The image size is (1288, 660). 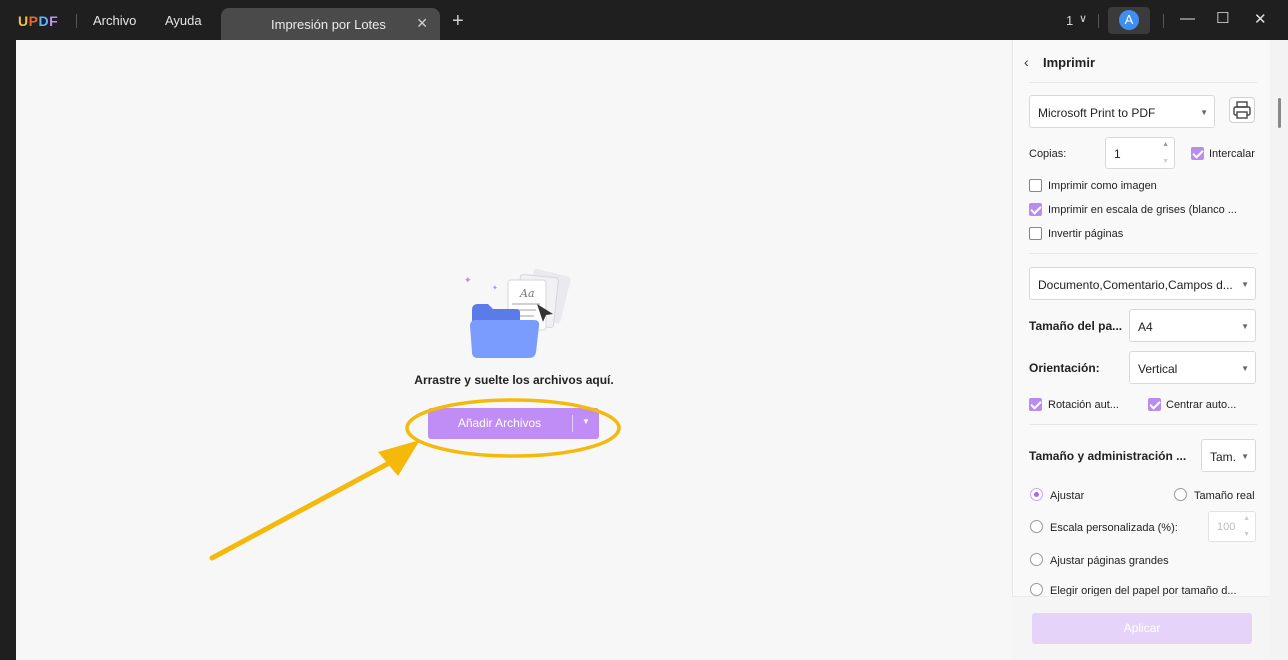 What do you see at coordinates (513, 428) in the screenshot?
I see `annotation-ellipse` at bounding box center [513, 428].